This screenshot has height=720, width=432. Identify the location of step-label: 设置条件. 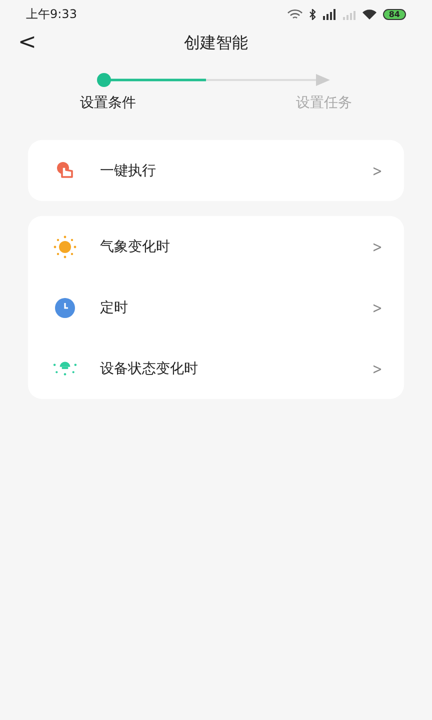
(108, 103).